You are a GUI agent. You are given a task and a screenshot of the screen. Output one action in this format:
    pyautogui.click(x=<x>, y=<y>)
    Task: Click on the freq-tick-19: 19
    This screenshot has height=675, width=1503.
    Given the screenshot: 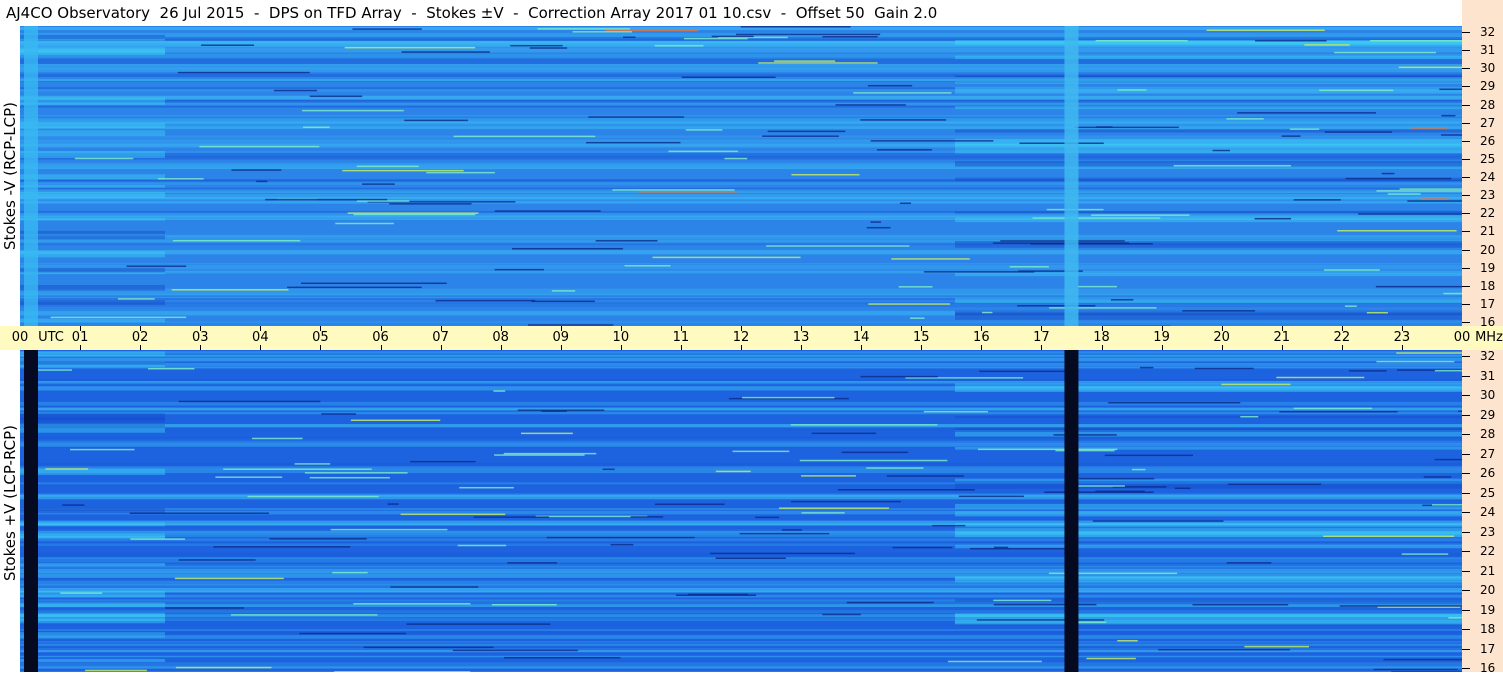 What is the action you would take?
    pyautogui.click(x=1487, y=268)
    